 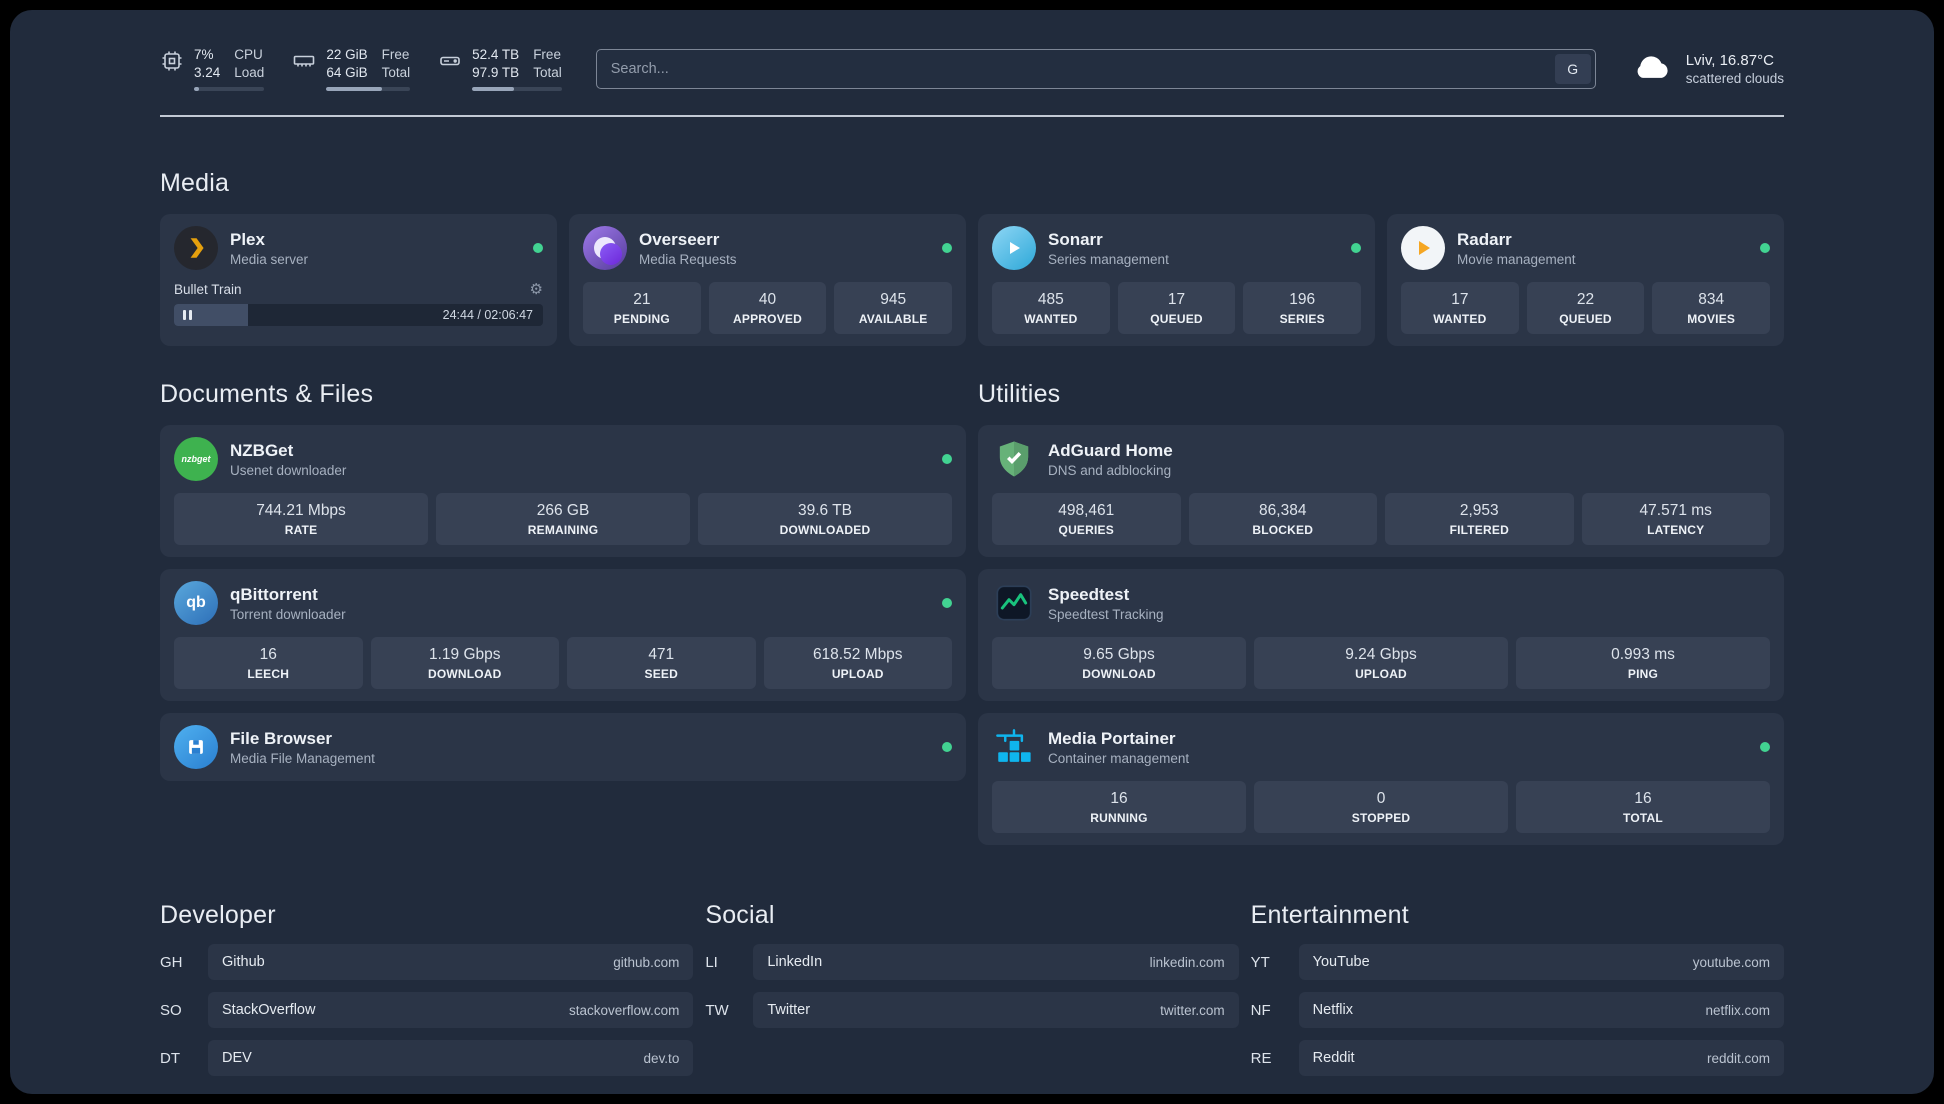 I want to click on stat-label: QUEUED, so click(x=1585, y=319).